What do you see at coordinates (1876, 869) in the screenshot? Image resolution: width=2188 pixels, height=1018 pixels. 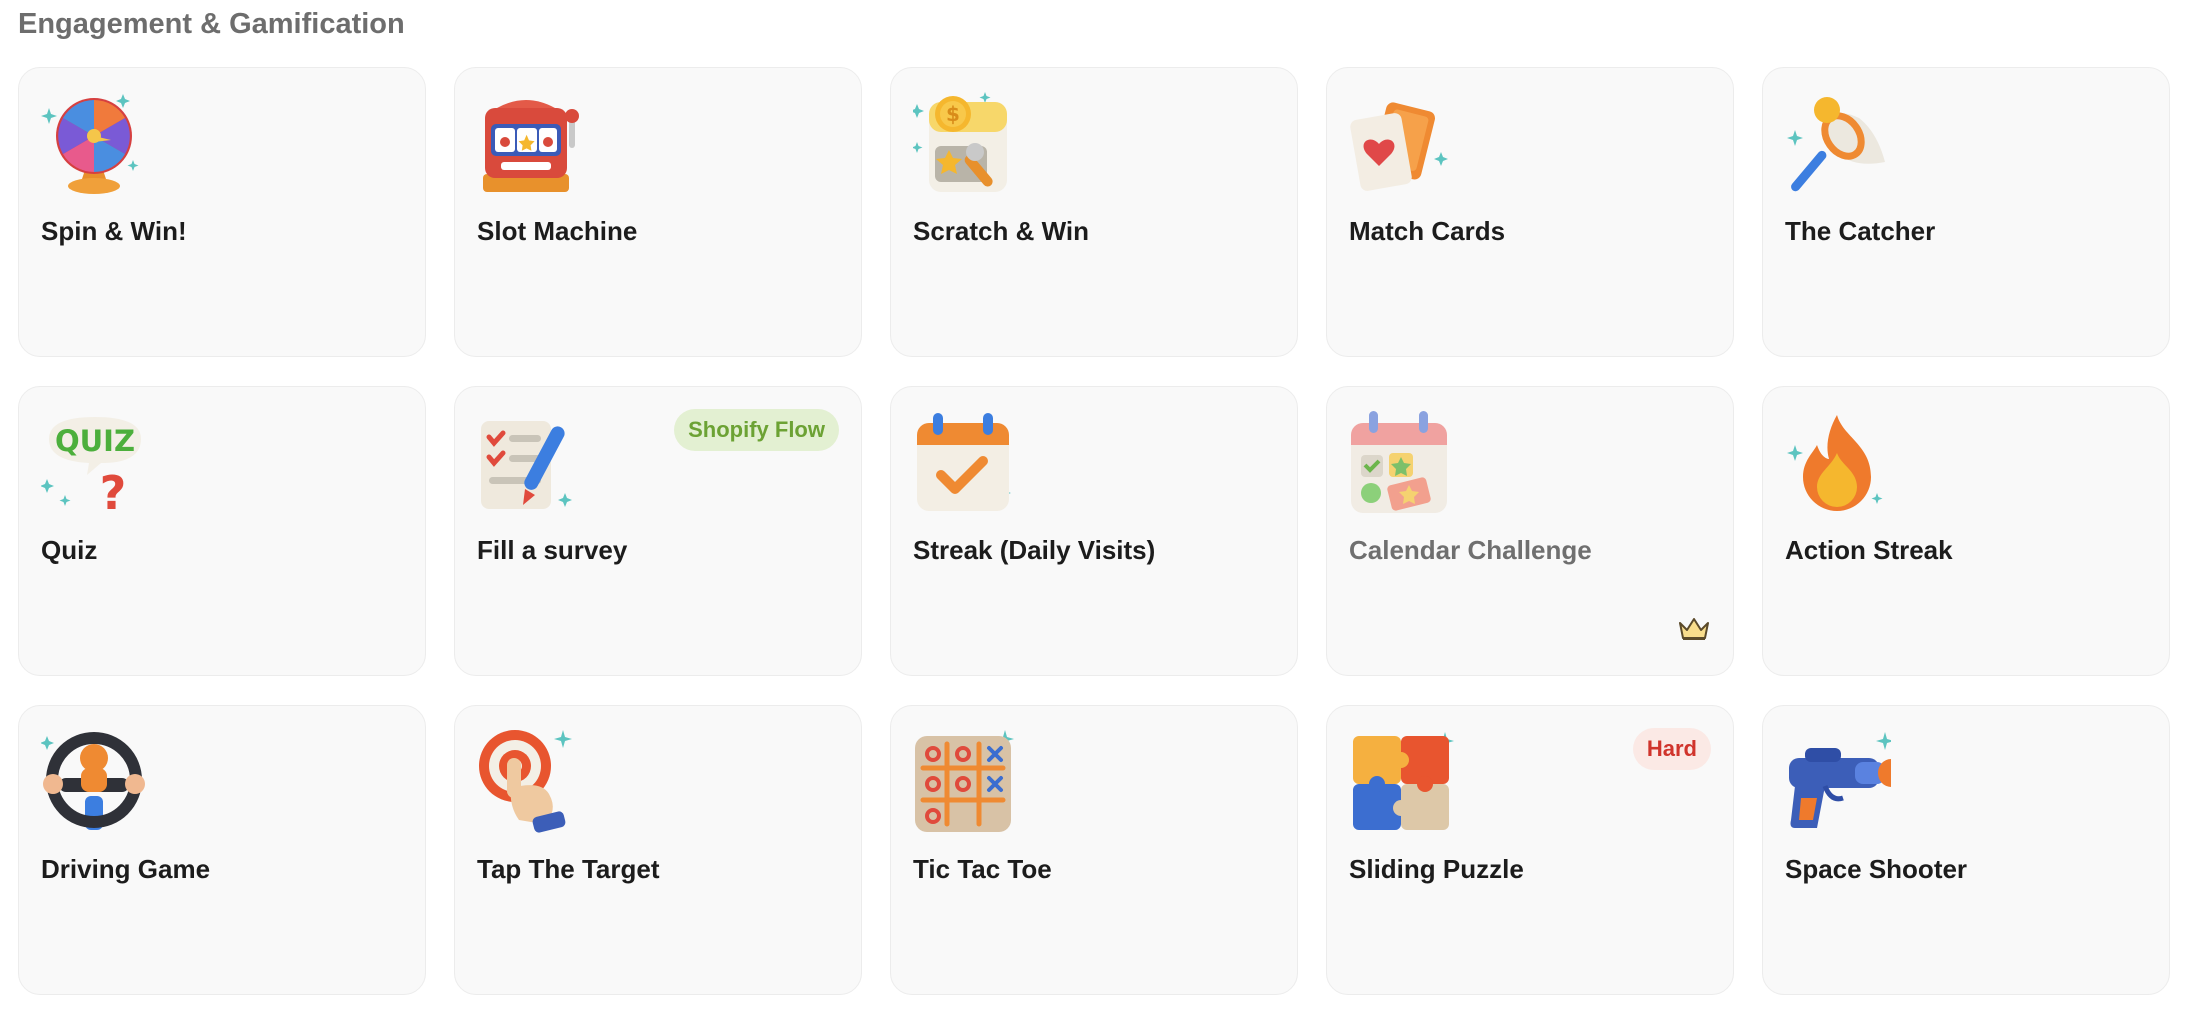 I see `game-card-label: Space Shooter` at bounding box center [1876, 869].